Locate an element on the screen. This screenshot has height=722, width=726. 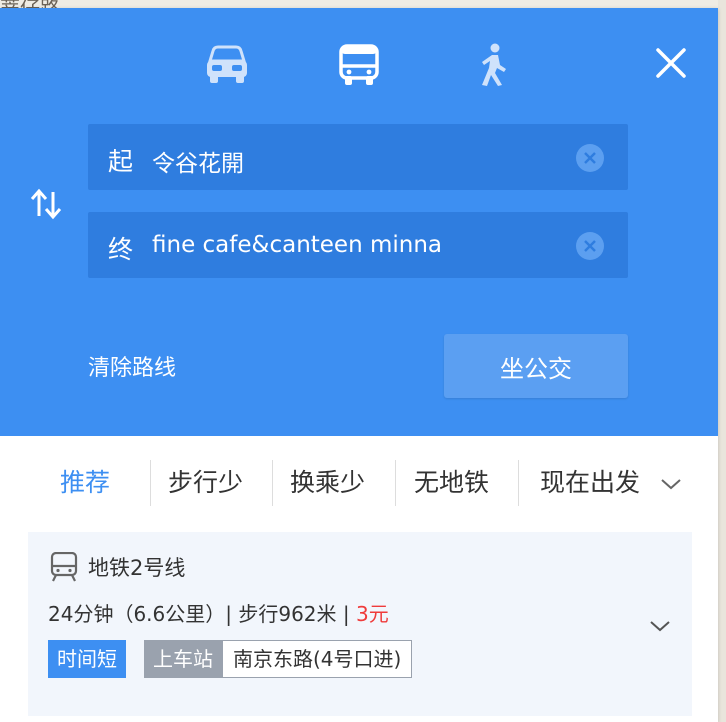
route-summary: 24分钟（6.6公里）| 步行962米 | 3元 is located at coordinates (218, 612).